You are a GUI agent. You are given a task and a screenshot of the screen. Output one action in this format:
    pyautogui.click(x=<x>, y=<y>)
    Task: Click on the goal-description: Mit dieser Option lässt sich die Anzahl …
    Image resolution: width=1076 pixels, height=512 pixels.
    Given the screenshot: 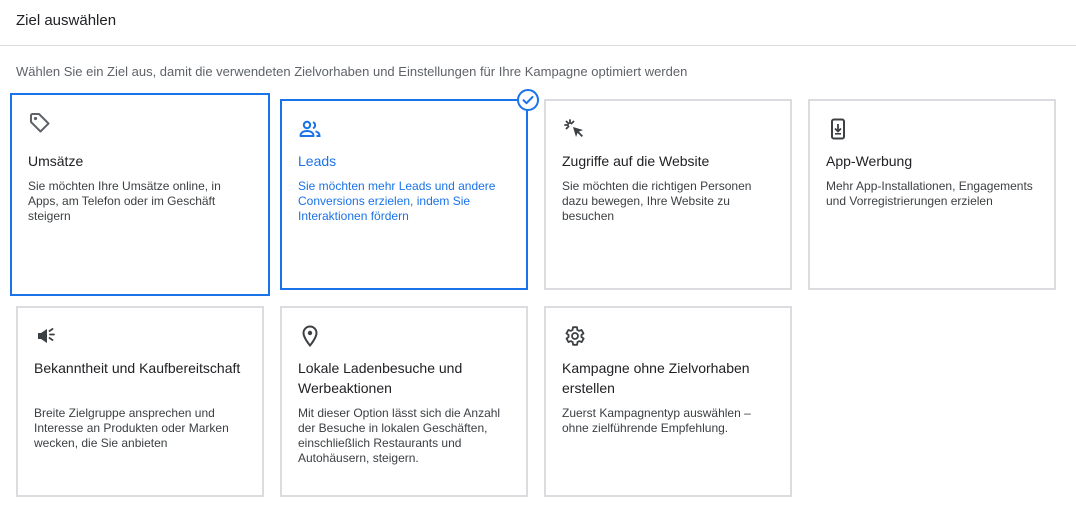 What is the action you would take?
    pyautogui.click(x=399, y=435)
    